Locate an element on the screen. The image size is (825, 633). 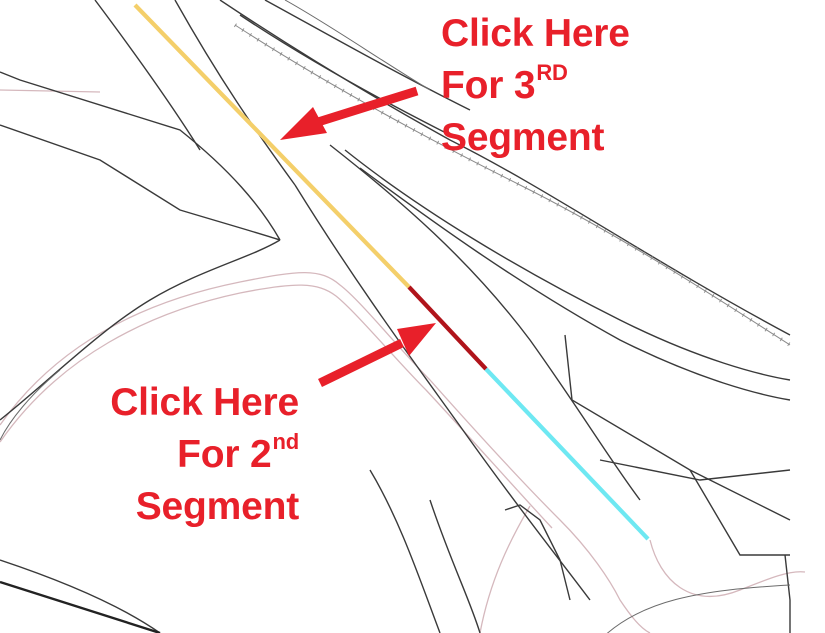
callout-3rd-line2: For 3RD is located at coordinates (535, 86).